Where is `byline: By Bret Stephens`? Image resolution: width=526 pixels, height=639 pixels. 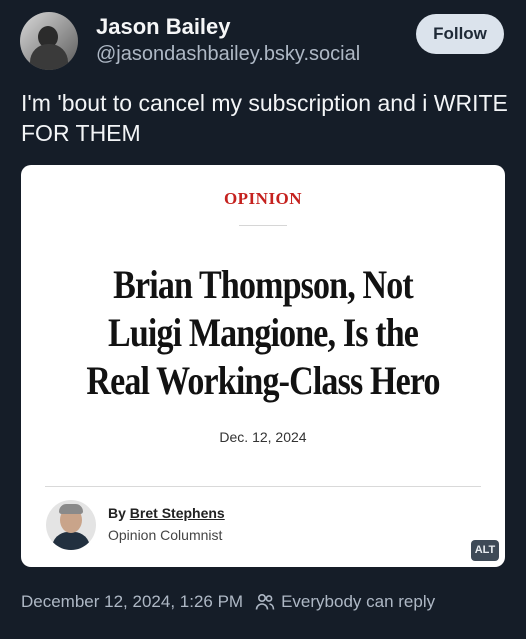 byline: By Bret Stephens is located at coordinates (166, 513).